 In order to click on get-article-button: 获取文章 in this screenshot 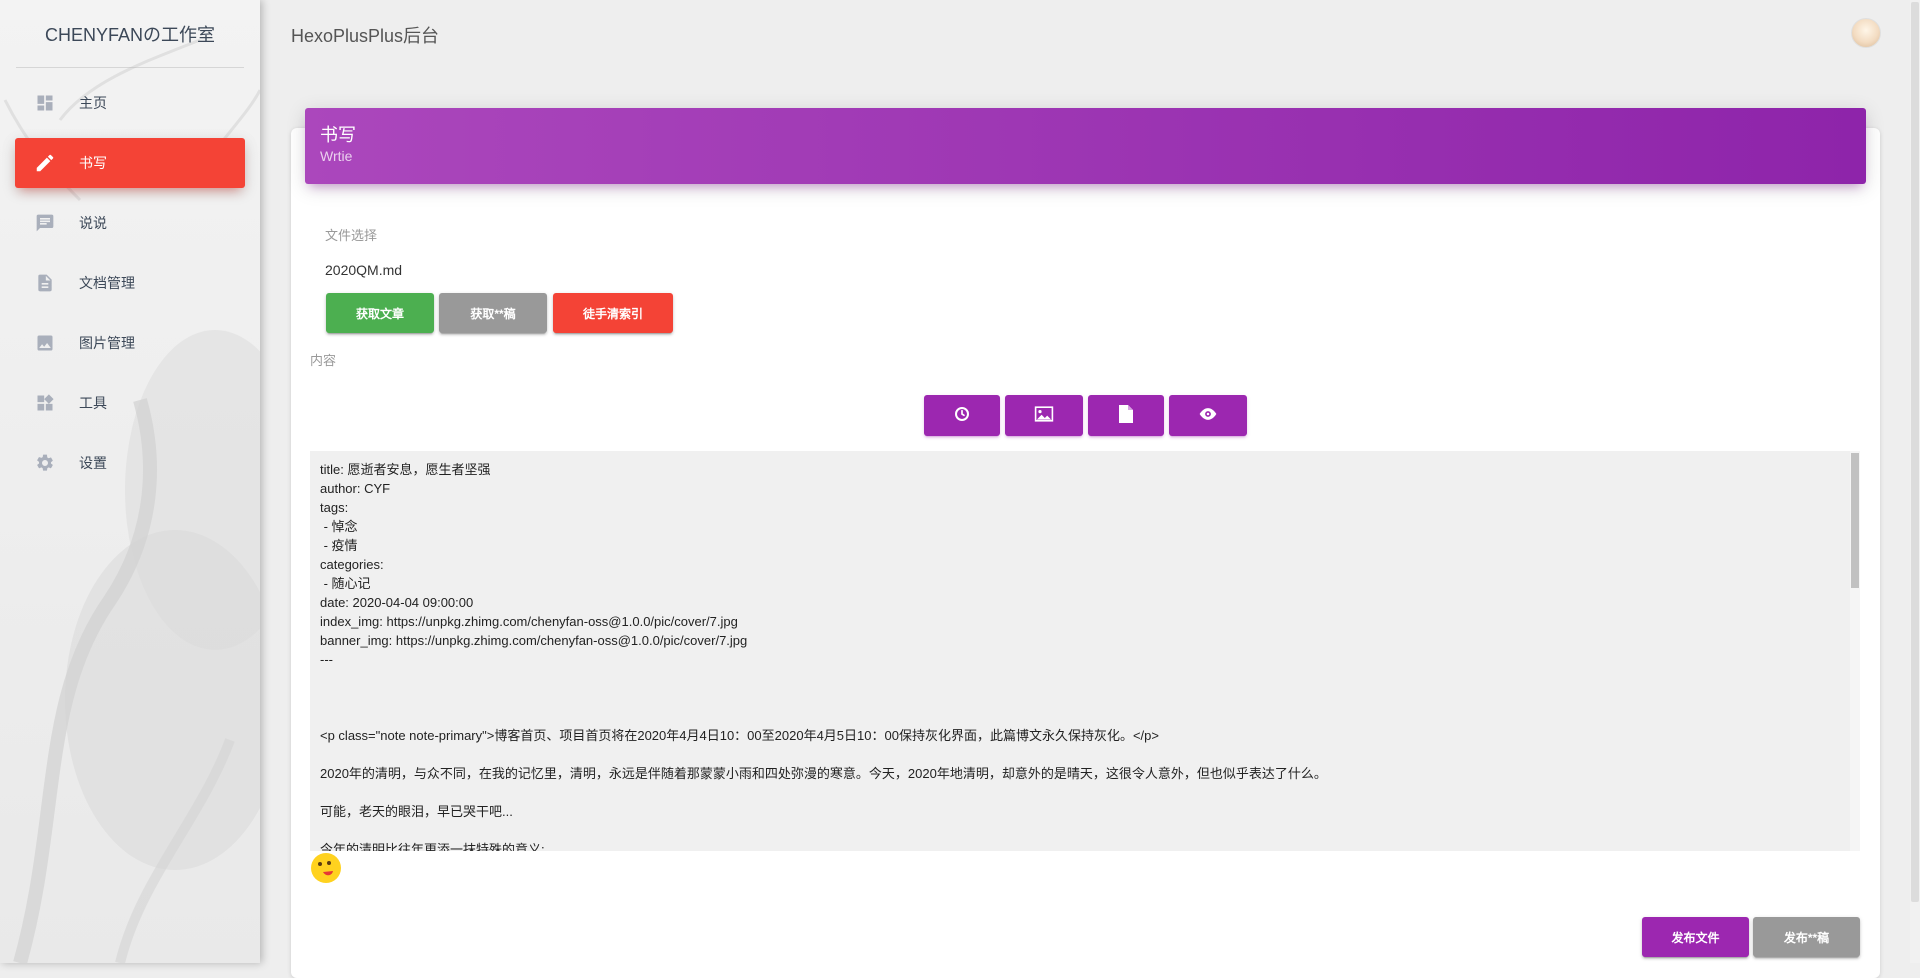, I will do `click(380, 313)`.